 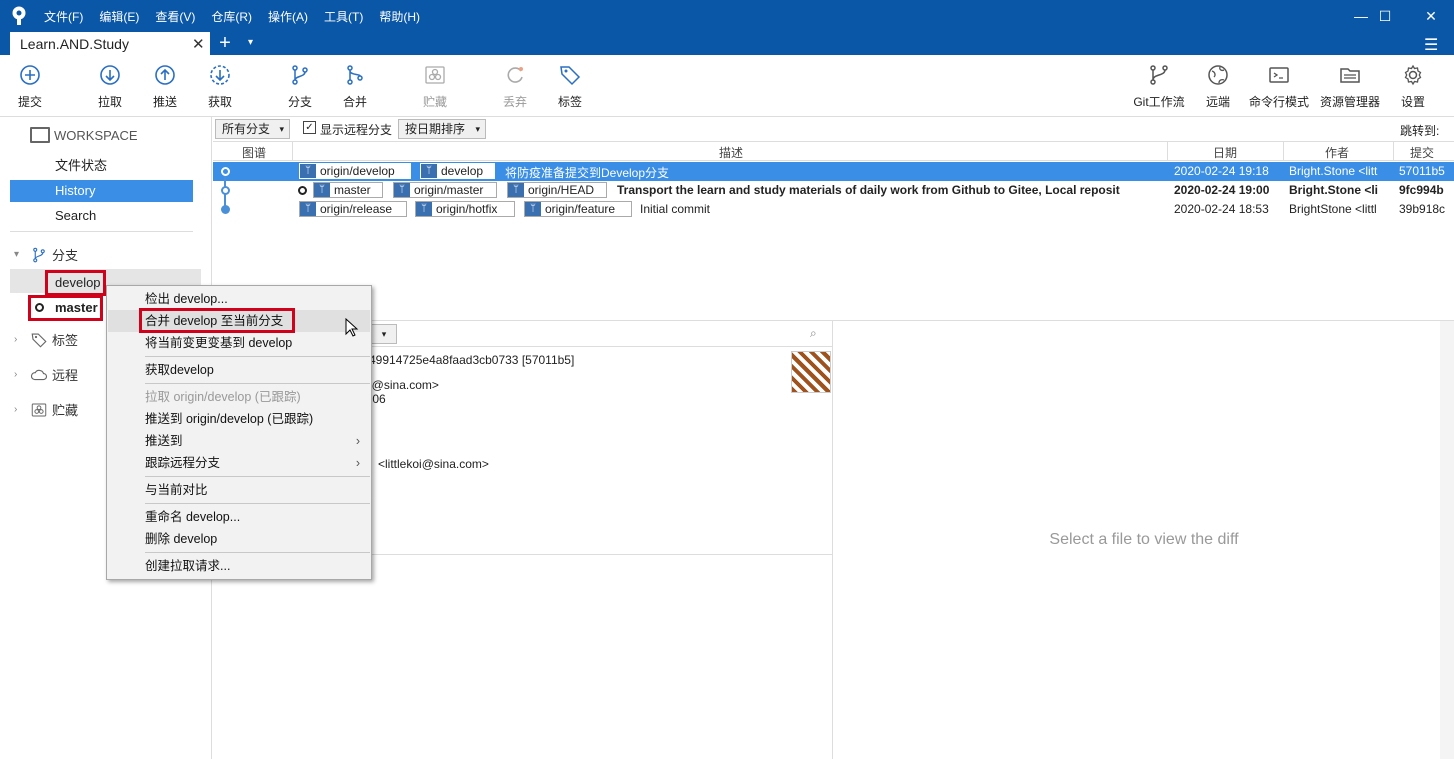 What do you see at coordinates (110, 43) in the screenshot?
I see `repo-tab: Learn.AND.Study ✕` at bounding box center [110, 43].